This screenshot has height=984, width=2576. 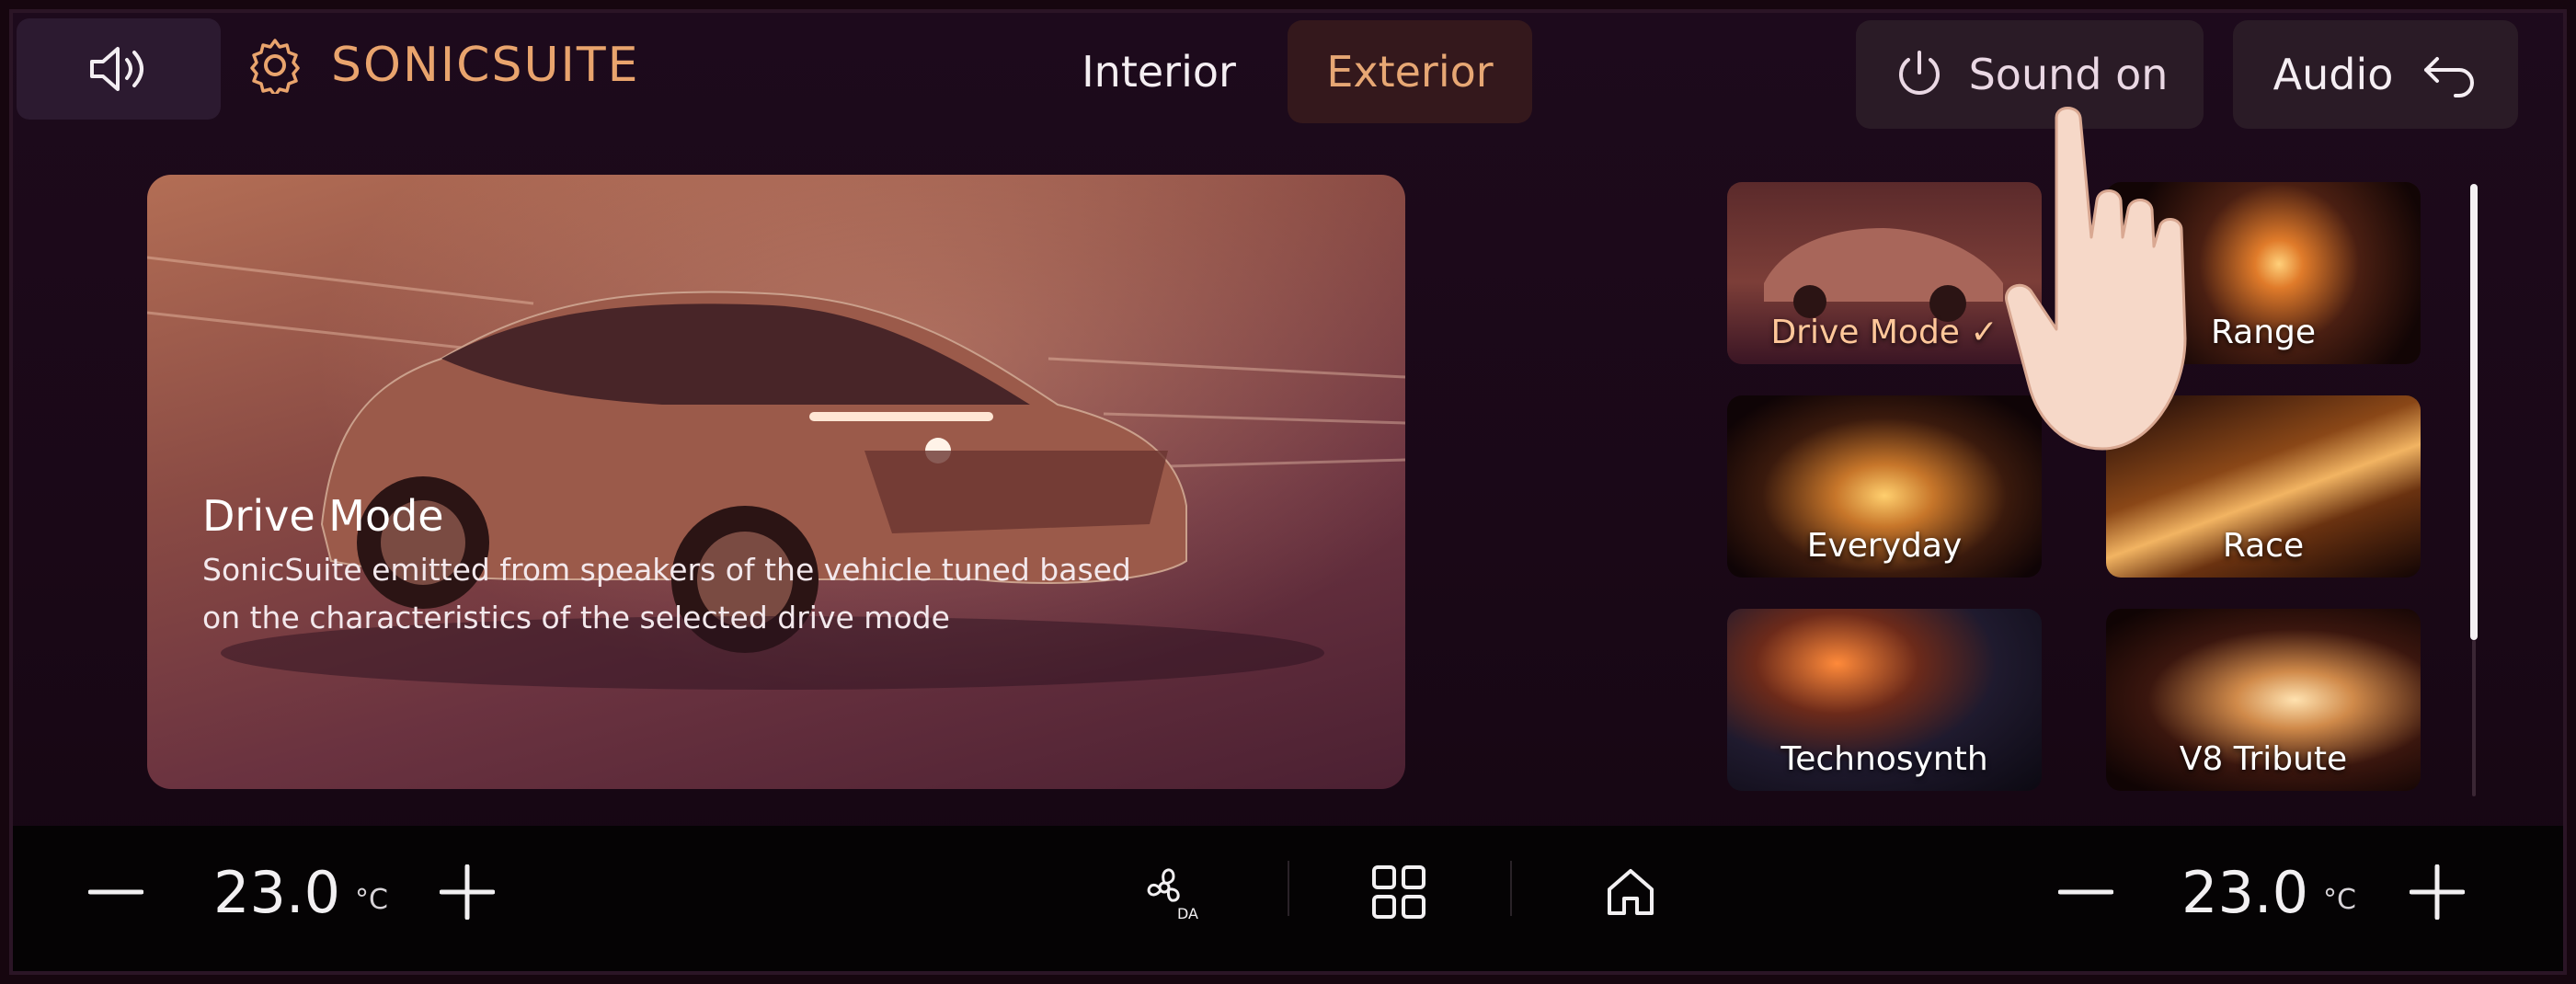 I want to click on scrollbar-track, so click(x=2474, y=718).